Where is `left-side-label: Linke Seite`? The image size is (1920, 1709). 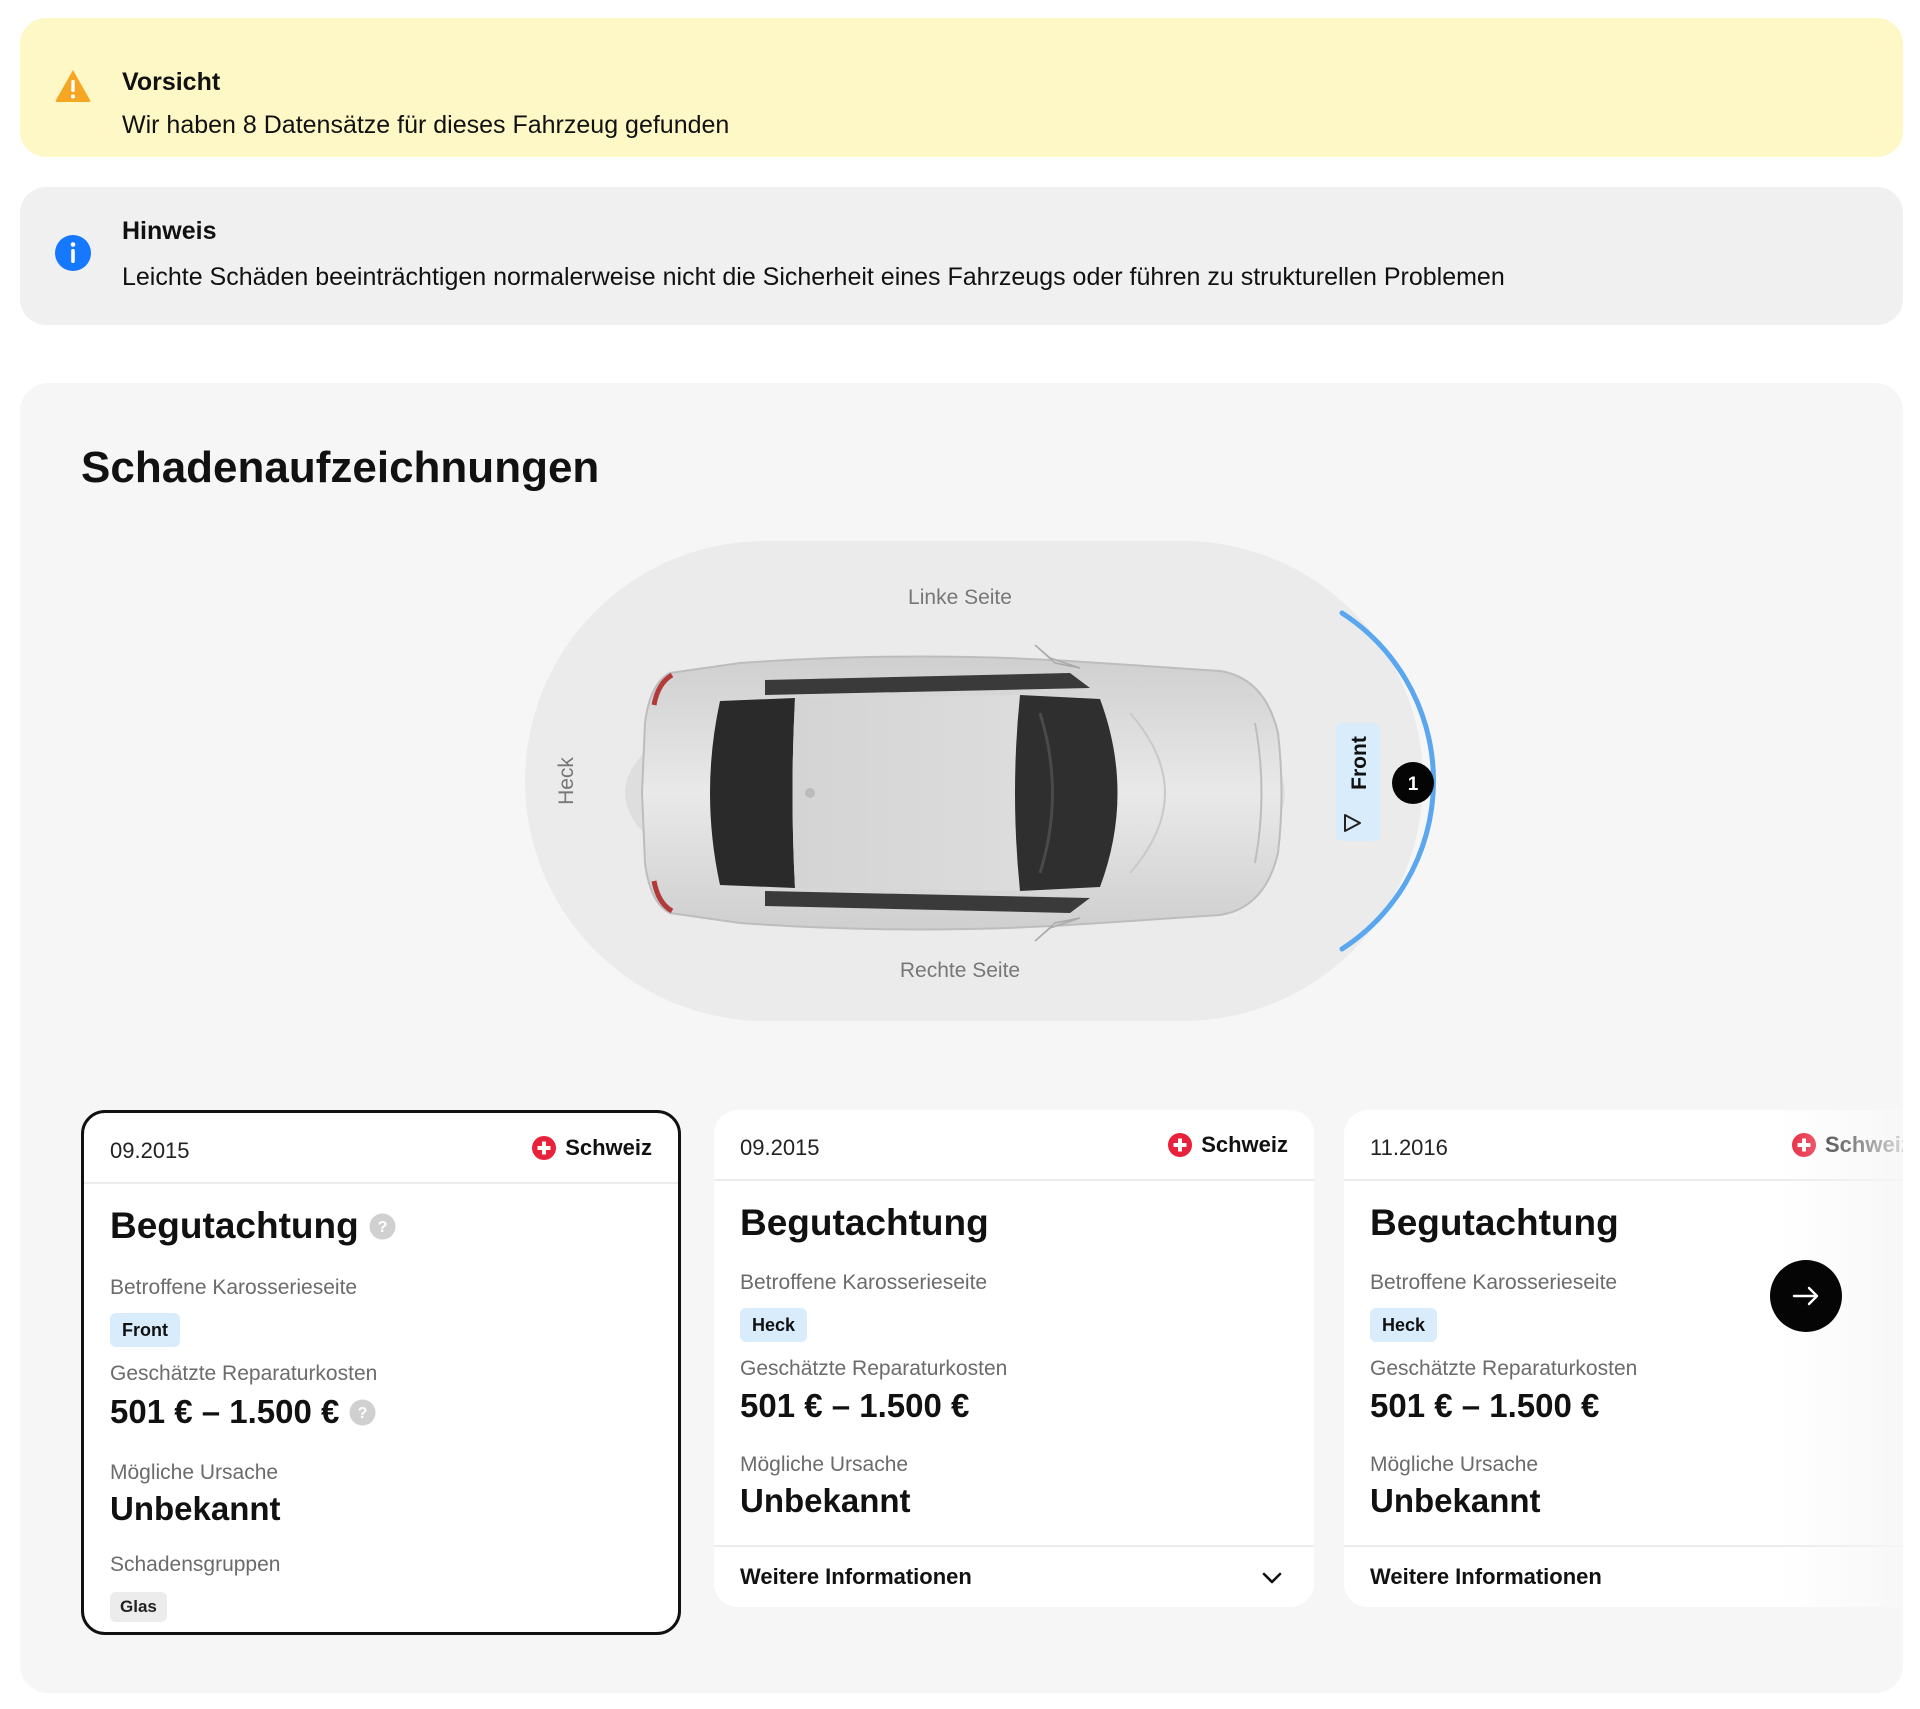 left-side-label: Linke Seite is located at coordinates (960, 597).